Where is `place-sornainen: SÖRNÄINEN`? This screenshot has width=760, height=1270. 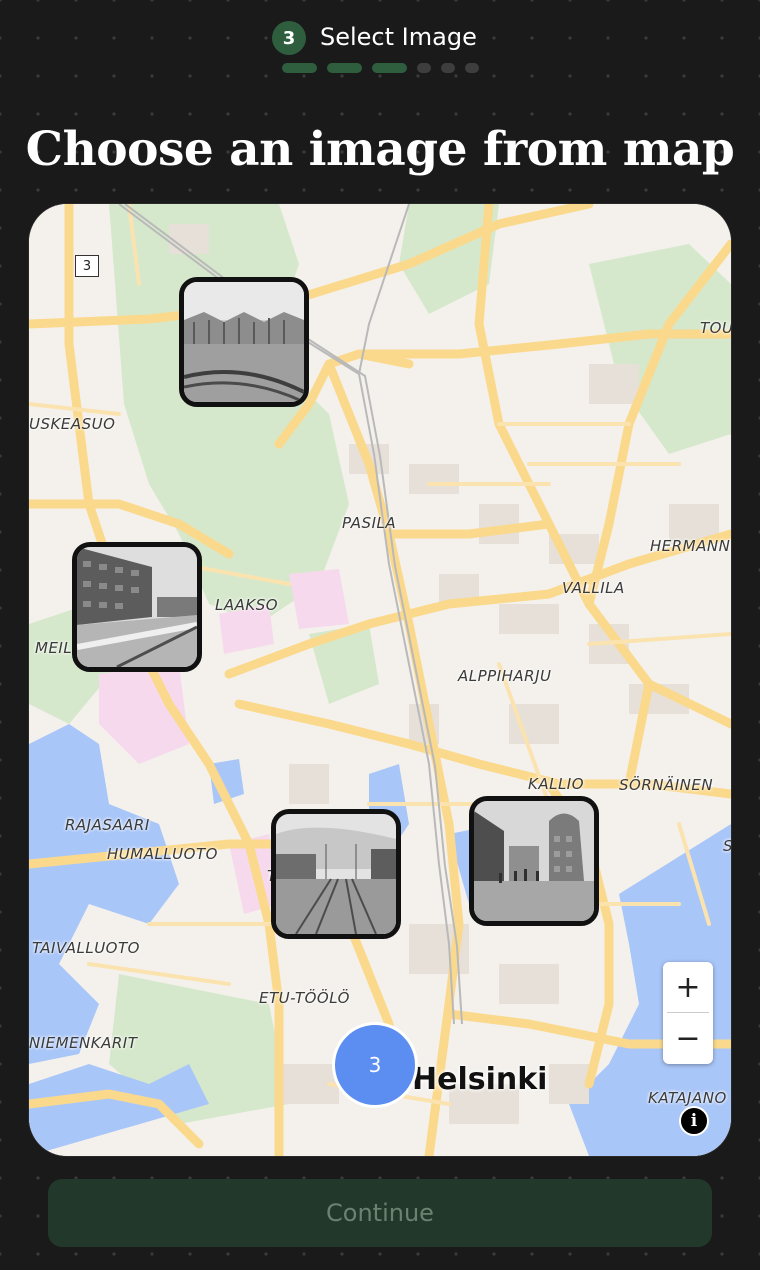
place-sornainen: SÖRNÄINEN is located at coordinates (666, 785).